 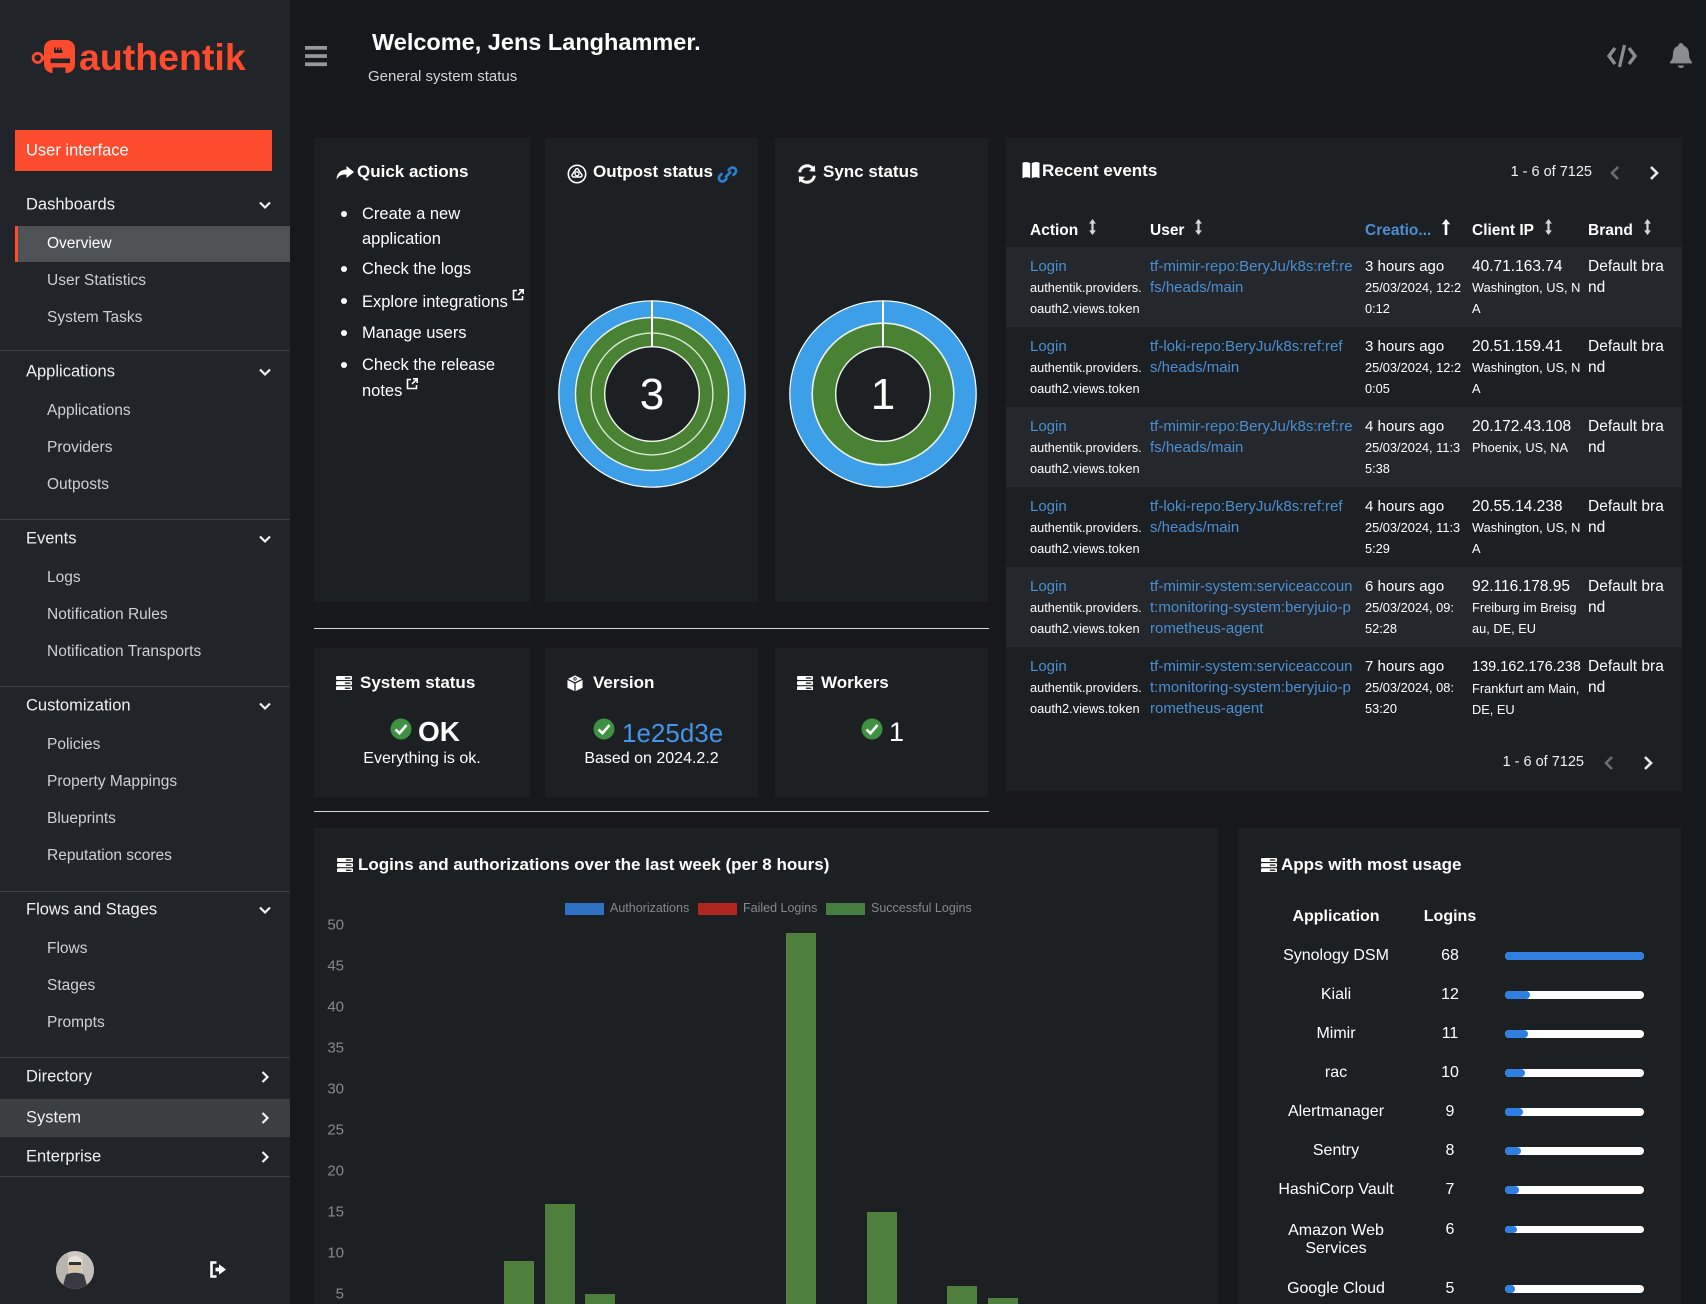 I want to click on svg-text: 3, so click(x=652, y=394).